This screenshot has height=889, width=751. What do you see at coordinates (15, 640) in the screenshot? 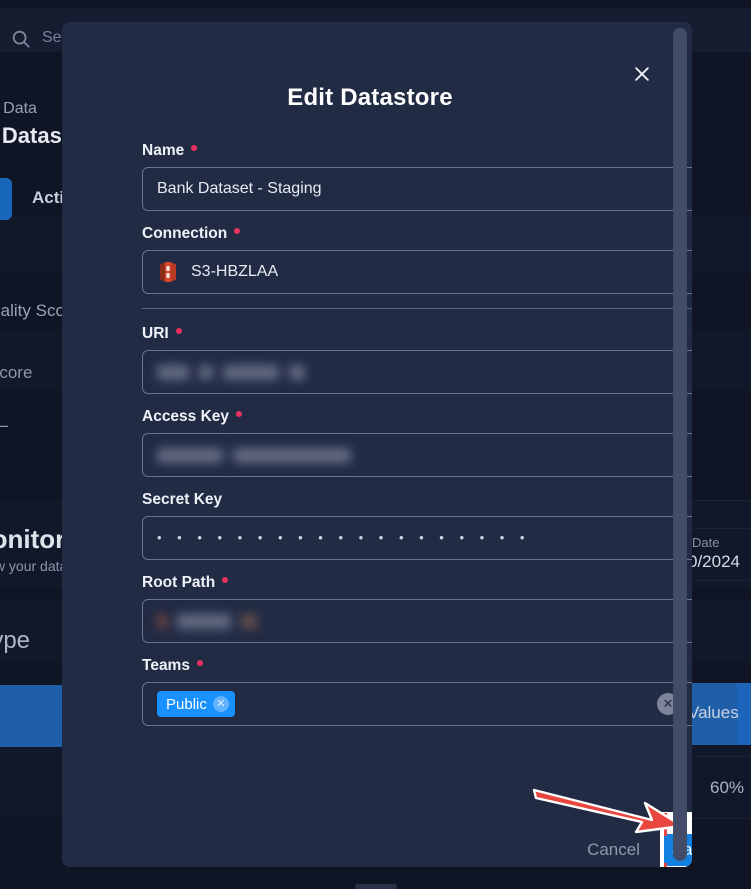
I see `type-column-header: Type` at bounding box center [15, 640].